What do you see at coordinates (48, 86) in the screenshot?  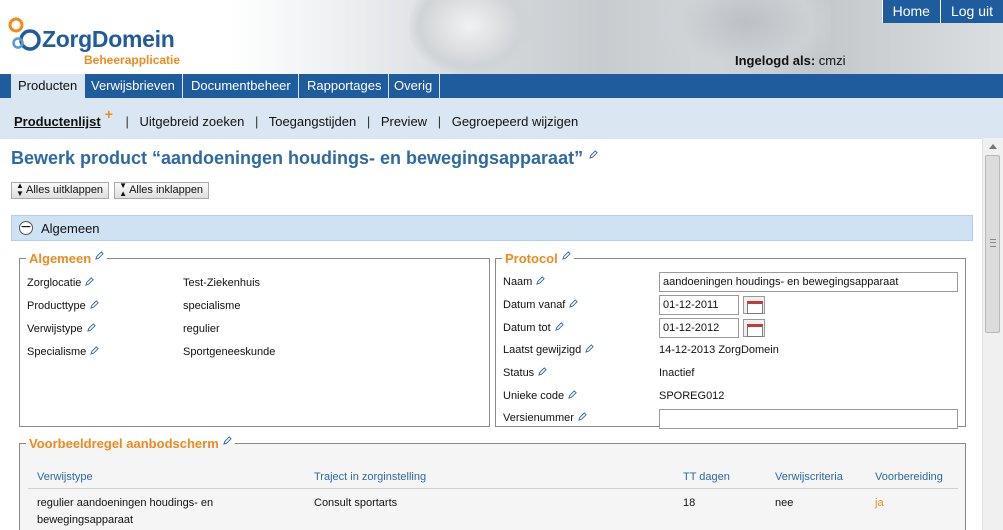 I see `tab-producten: Producten` at bounding box center [48, 86].